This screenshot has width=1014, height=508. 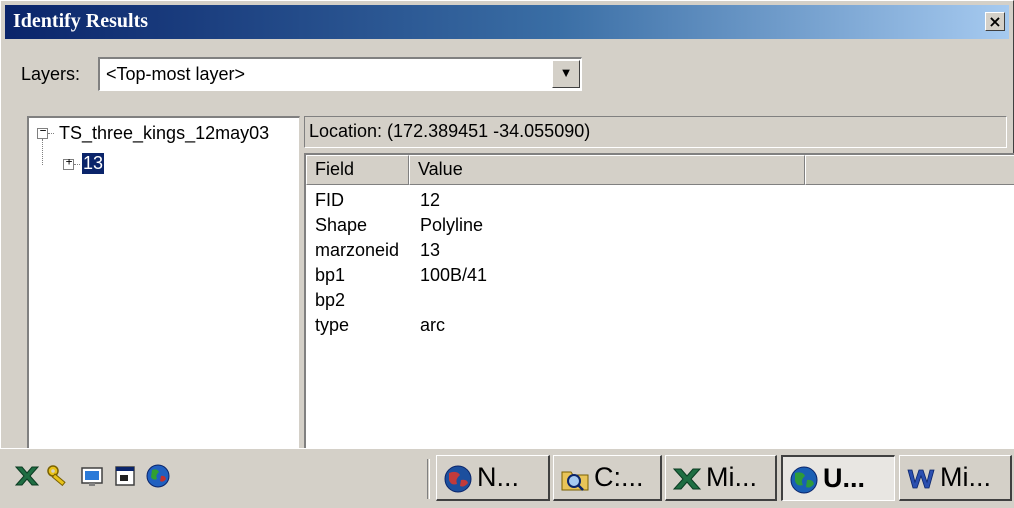 I want to click on collapse-icon: −, so click(x=43, y=130).